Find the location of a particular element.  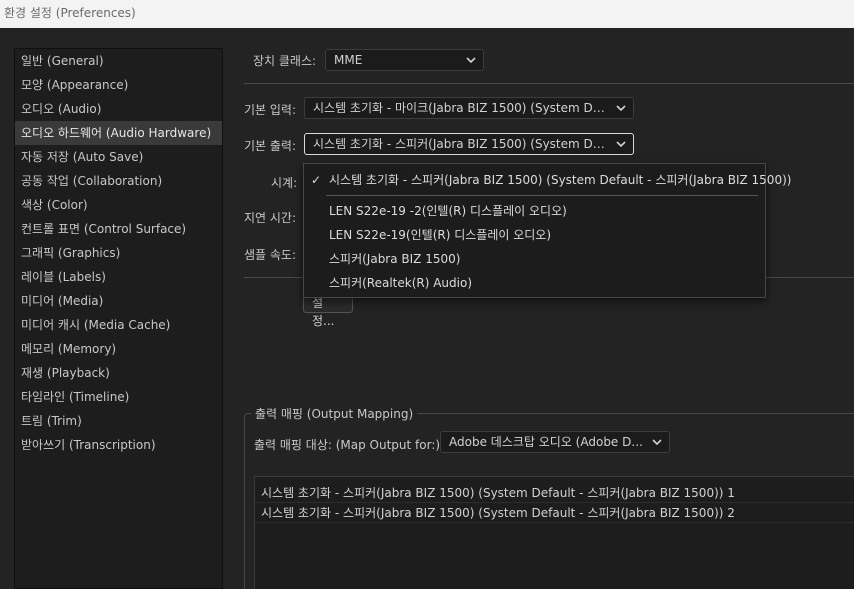

dropdown-item-realtek-speaker: 스피커(Realtek(R) Audio) is located at coordinates (534, 283).